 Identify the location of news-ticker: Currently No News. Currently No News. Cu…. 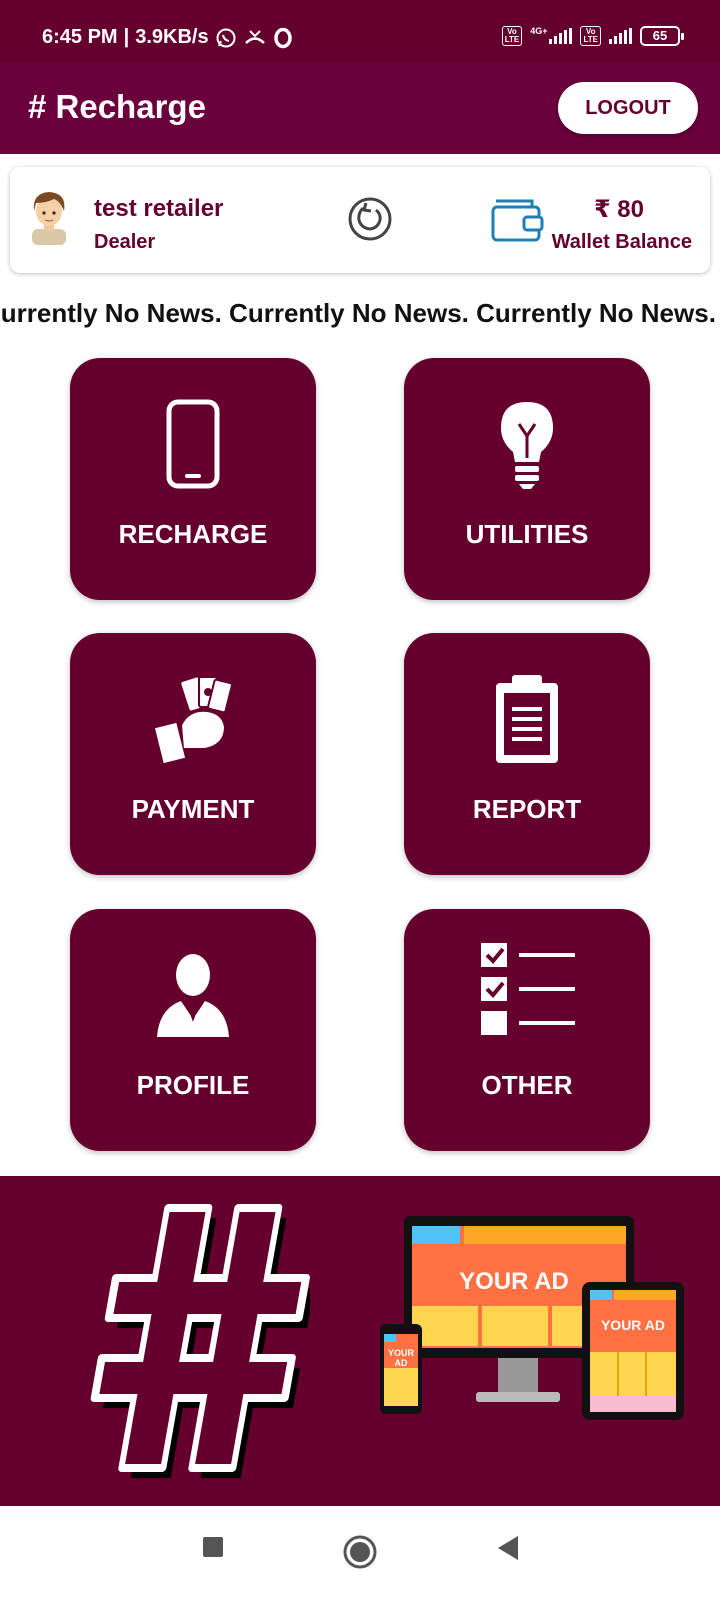
(360, 314).